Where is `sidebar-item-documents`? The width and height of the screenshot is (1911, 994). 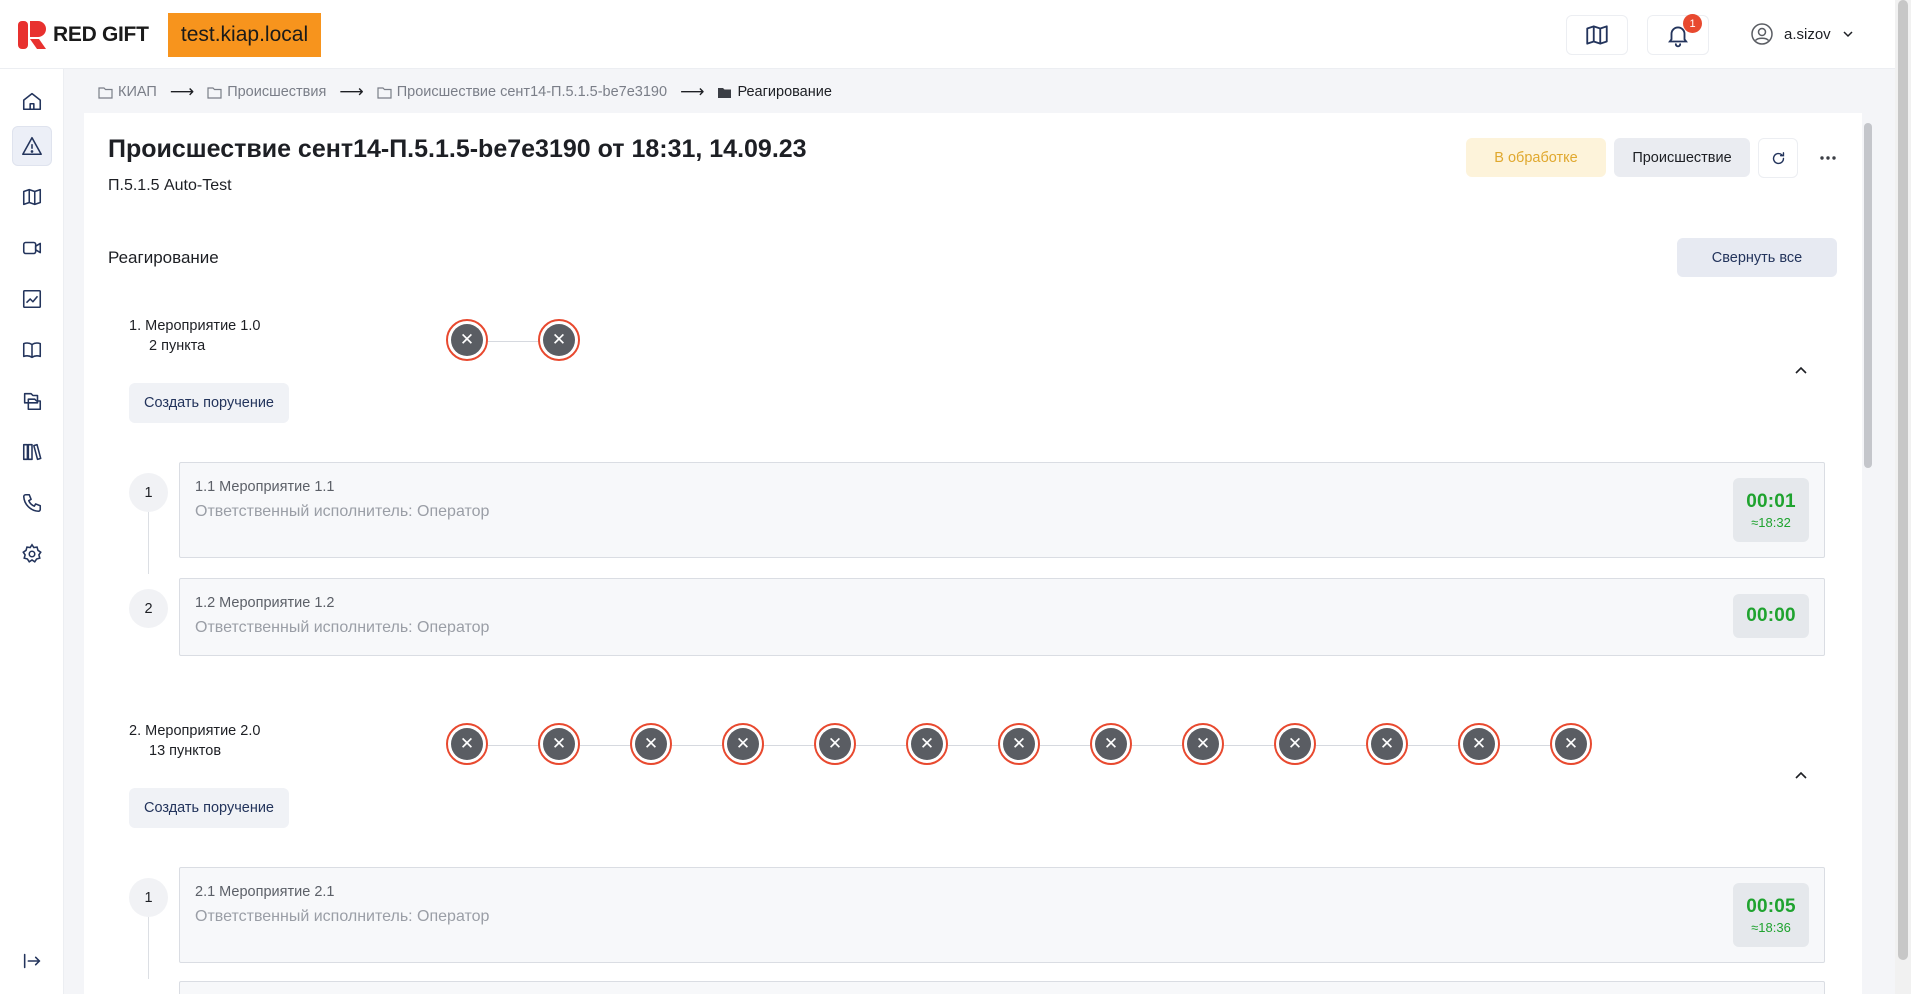
sidebar-item-documents is located at coordinates (32, 401).